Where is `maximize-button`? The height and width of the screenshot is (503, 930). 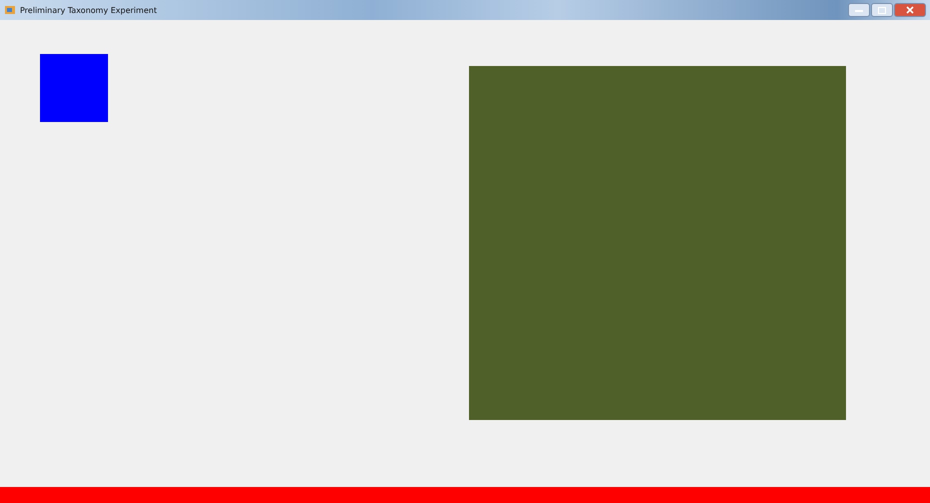 maximize-button is located at coordinates (882, 10).